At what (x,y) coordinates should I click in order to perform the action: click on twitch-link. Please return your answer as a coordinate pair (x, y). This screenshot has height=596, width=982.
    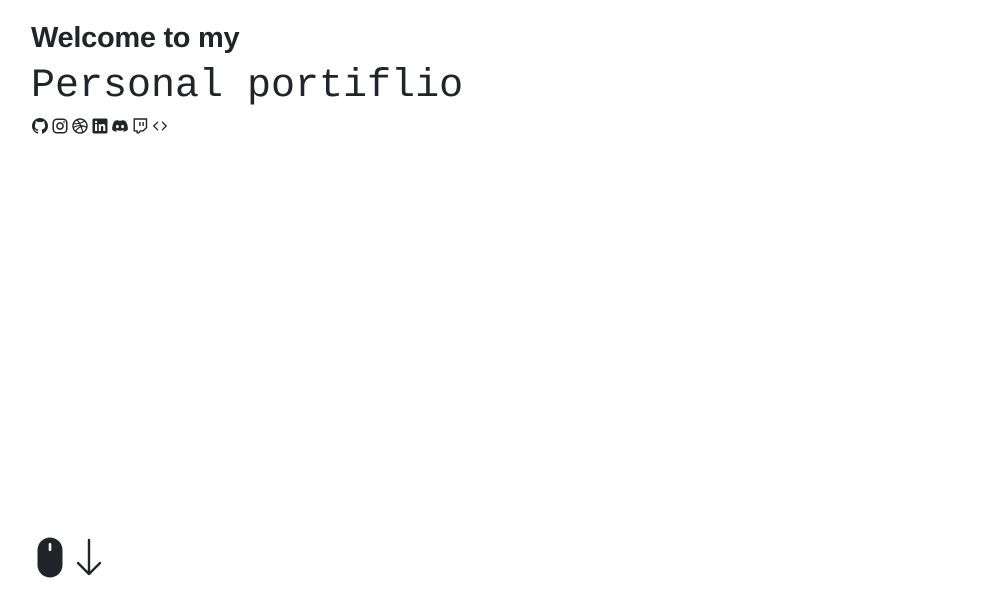
    Looking at the image, I should click on (139, 126).